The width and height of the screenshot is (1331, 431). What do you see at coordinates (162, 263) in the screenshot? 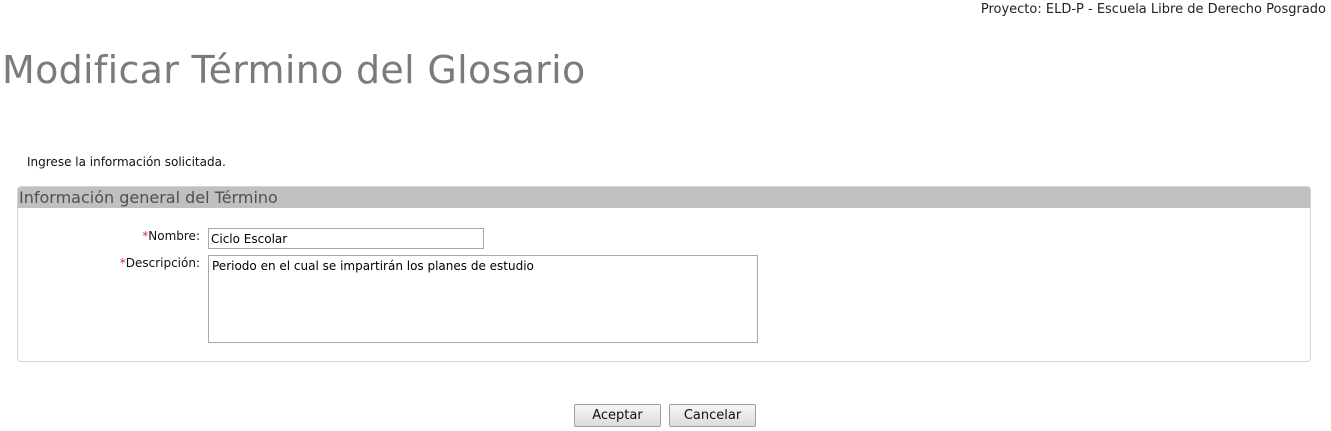
I see `description-label: Descripción:` at bounding box center [162, 263].